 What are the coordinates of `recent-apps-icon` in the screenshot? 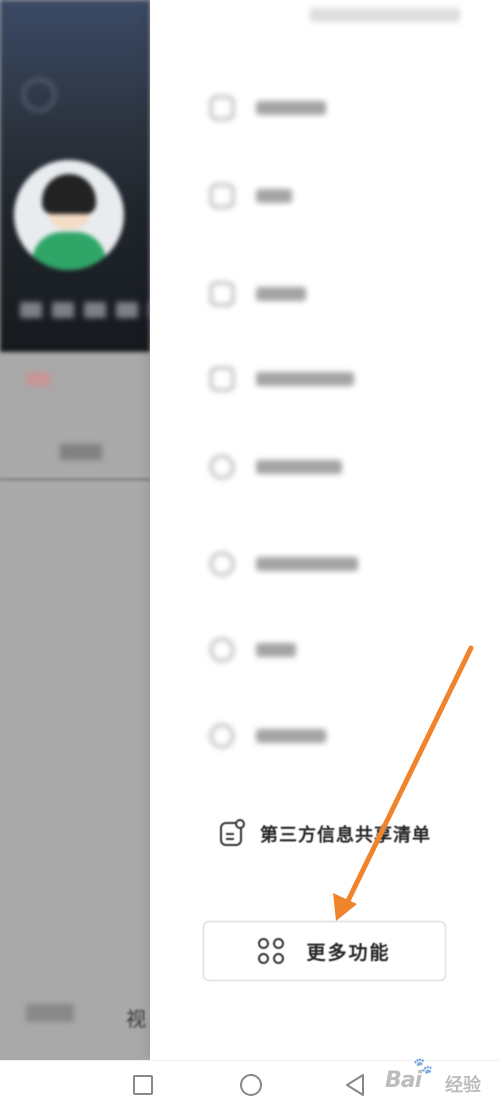 It's located at (143, 1085).